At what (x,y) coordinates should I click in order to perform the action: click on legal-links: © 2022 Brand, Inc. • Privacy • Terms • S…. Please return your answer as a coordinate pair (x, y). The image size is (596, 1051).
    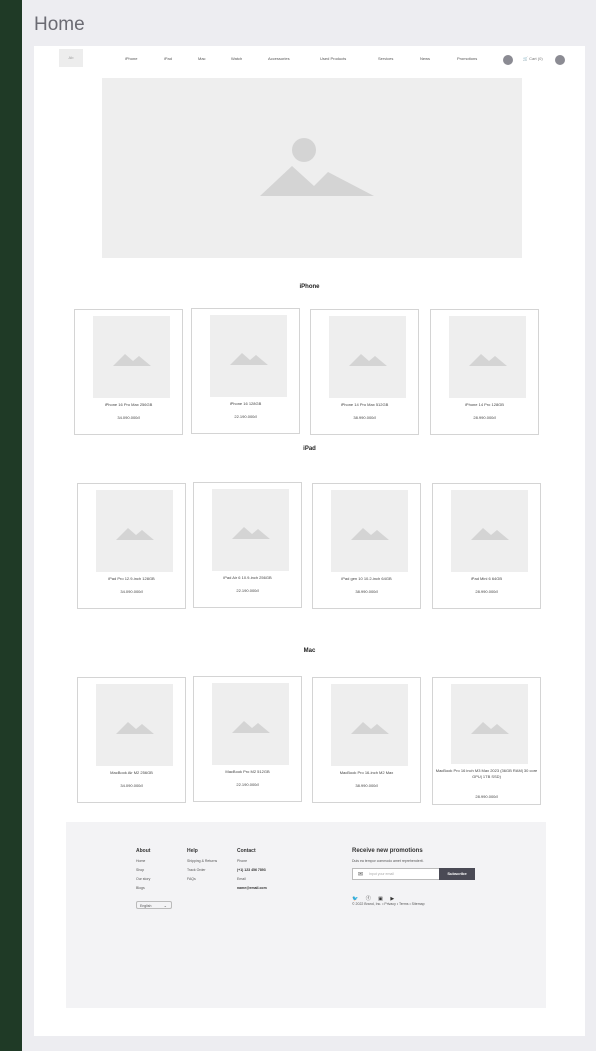
    Looking at the image, I should click on (388, 904).